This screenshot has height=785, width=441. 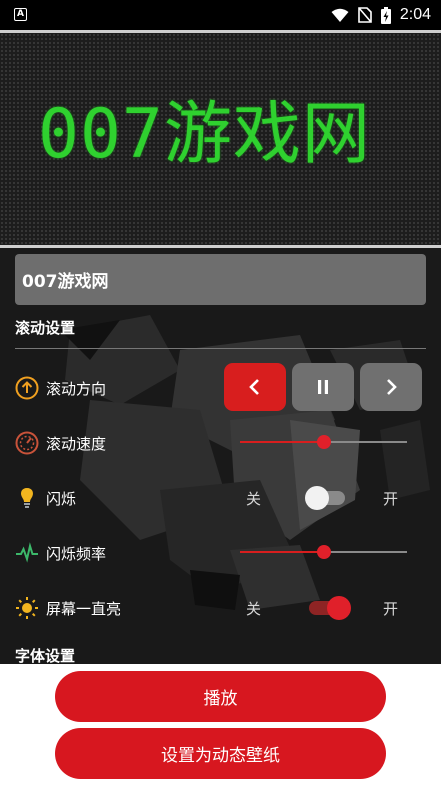 I want to click on no-sim-icon, so click(x=365, y=15).